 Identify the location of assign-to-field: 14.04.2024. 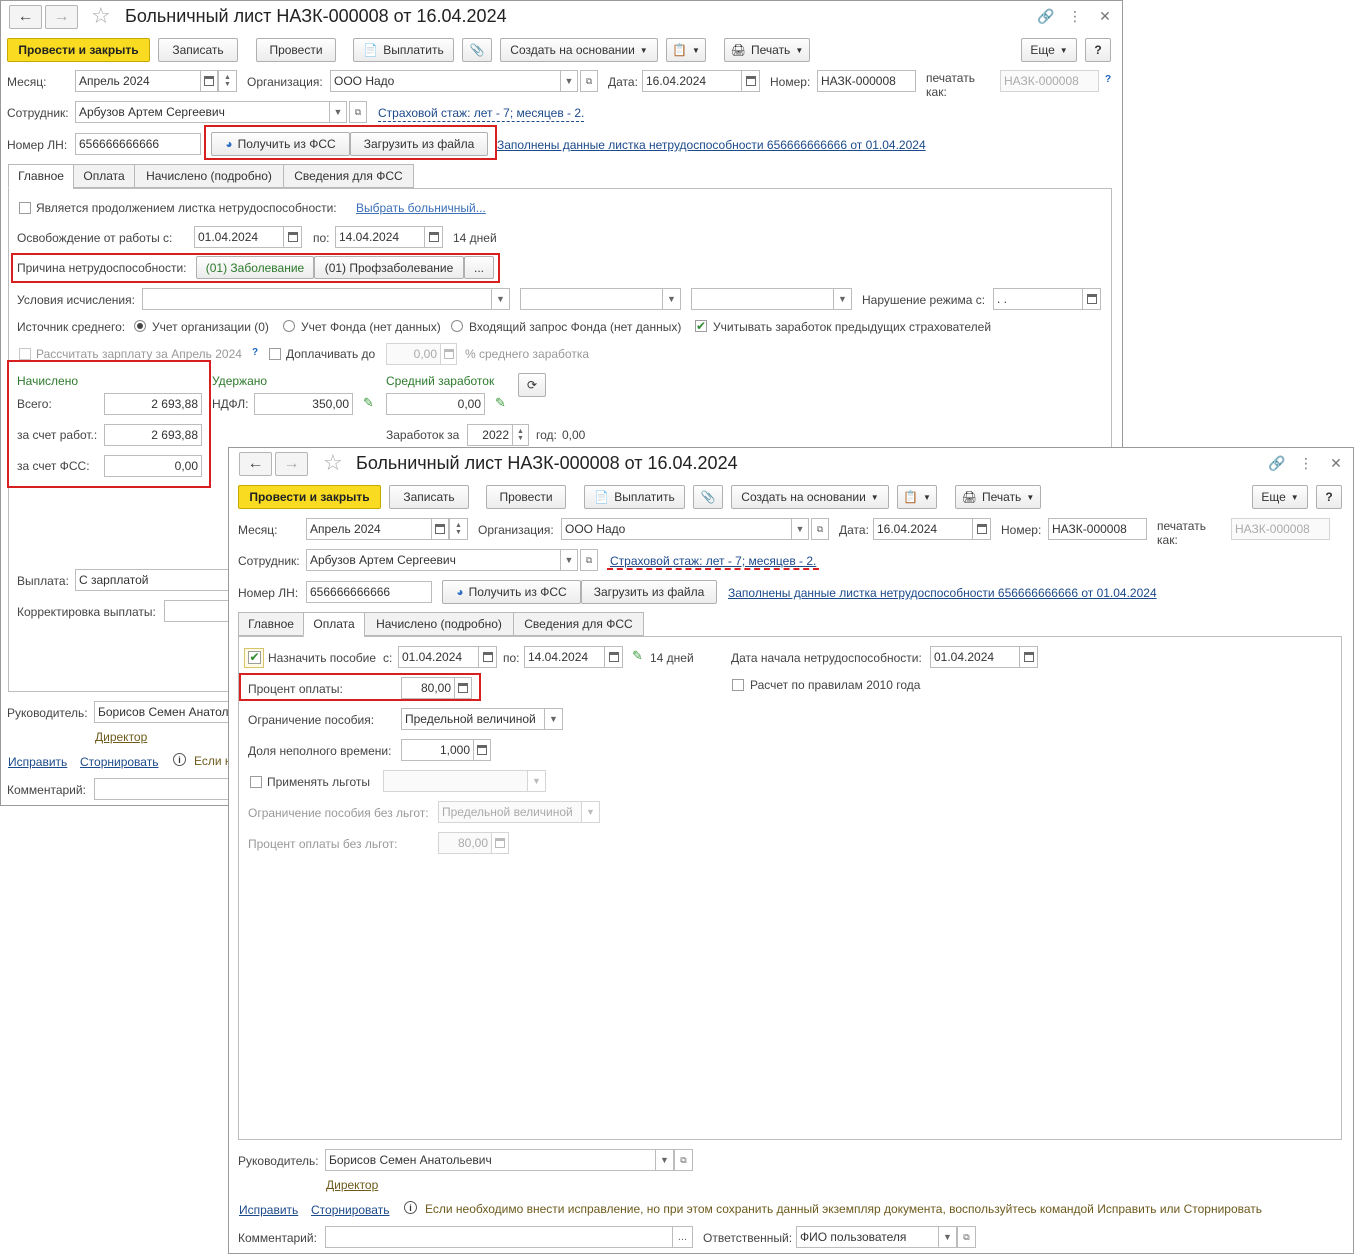
(564, 657).